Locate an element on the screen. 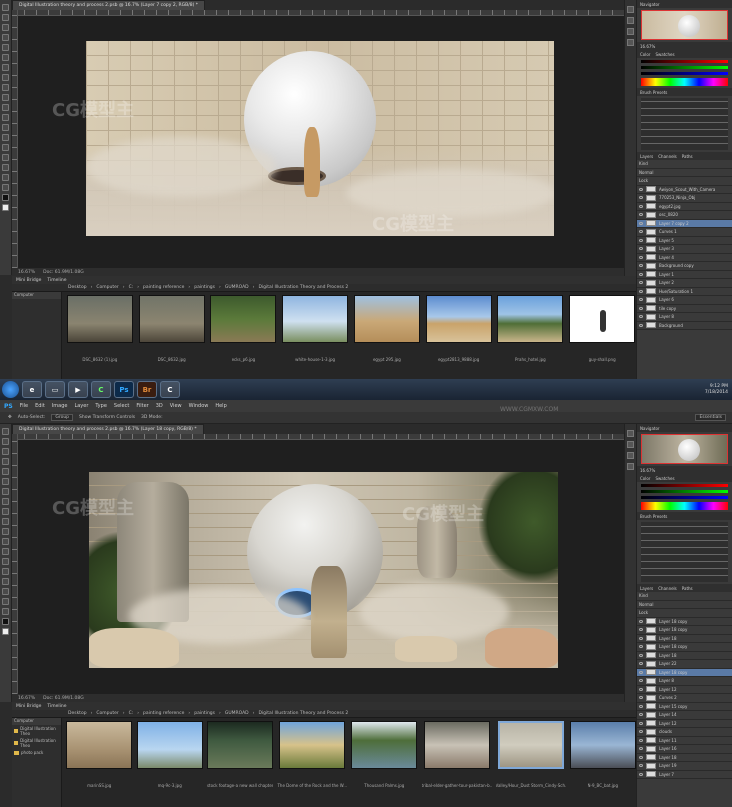  shape-tool-icon is located at coordinates (5, 591).